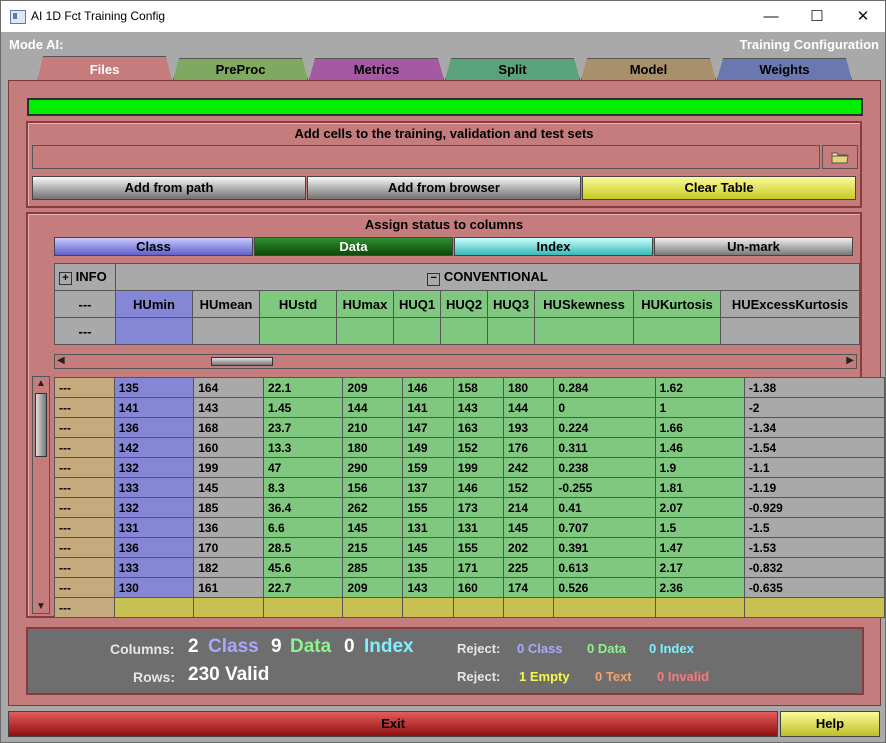 The height and width of the screenshot is (743, 886). Describe the element at coordinates (303, 587) in the screenshot. I see `table-cell: 22.7` at that location.